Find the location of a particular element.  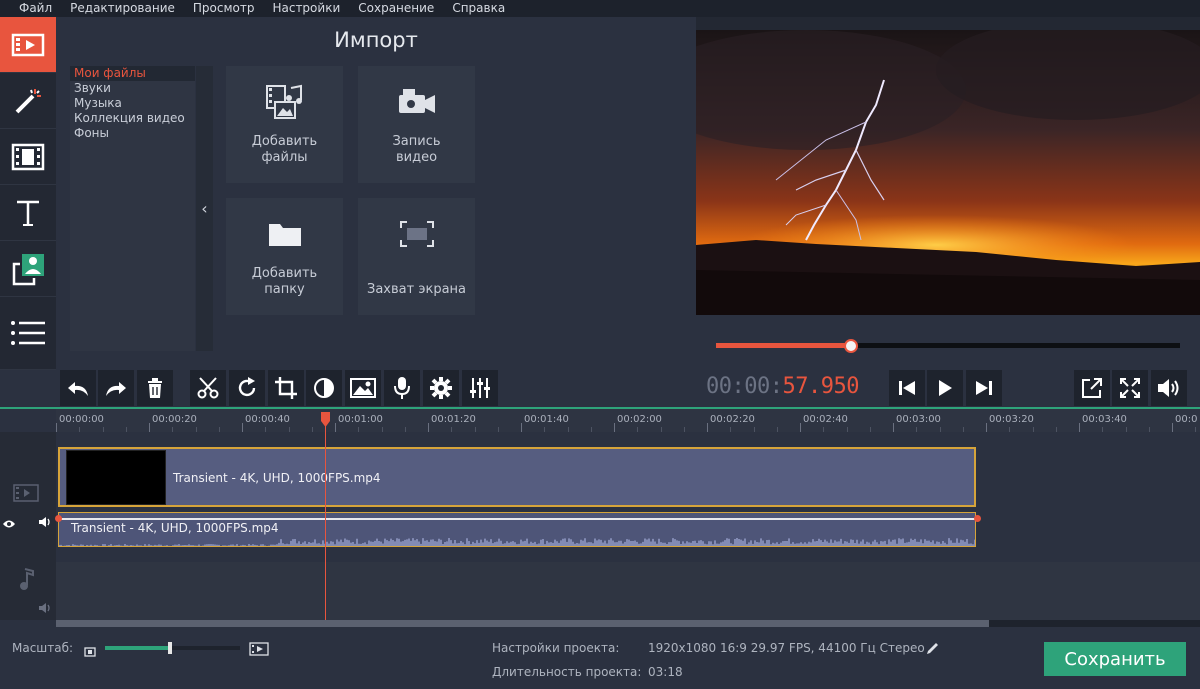

volume-point-start is located at coordinates (58, 518).